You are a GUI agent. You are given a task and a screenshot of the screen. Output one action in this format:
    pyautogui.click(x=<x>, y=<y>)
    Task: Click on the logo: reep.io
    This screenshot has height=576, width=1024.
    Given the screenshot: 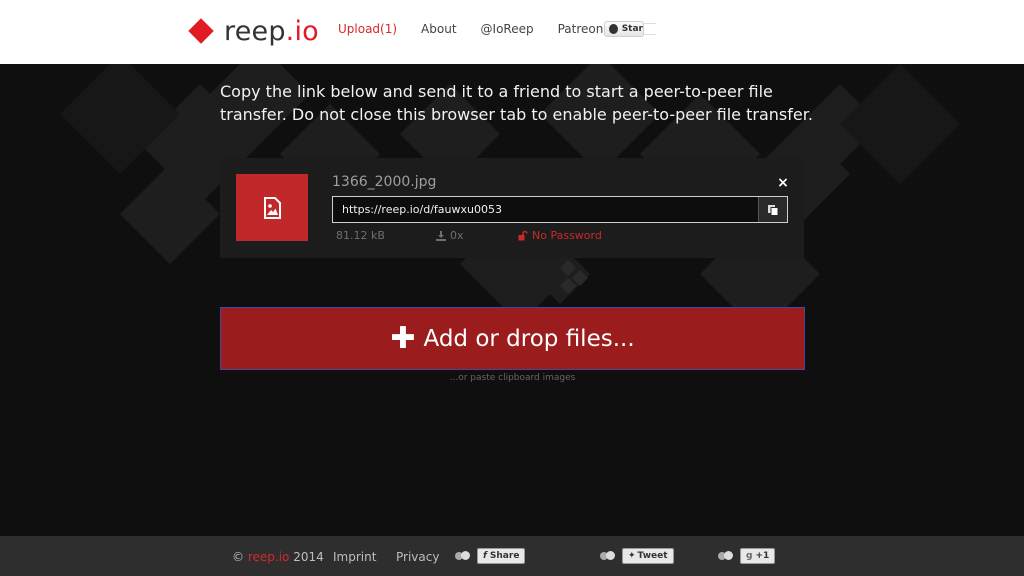 What is the action you would take?
    pyautogui.click(x=253, y=31)
    